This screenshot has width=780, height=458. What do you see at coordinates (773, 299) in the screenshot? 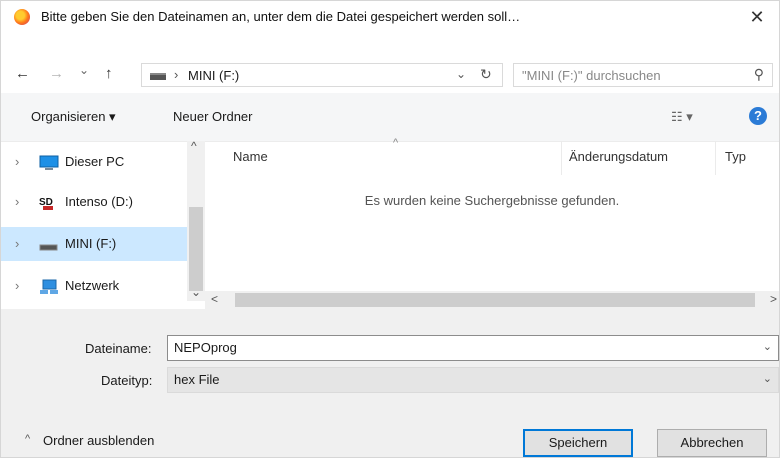
I see `scroll-right-icon: >` at bounding box center [773, 299].